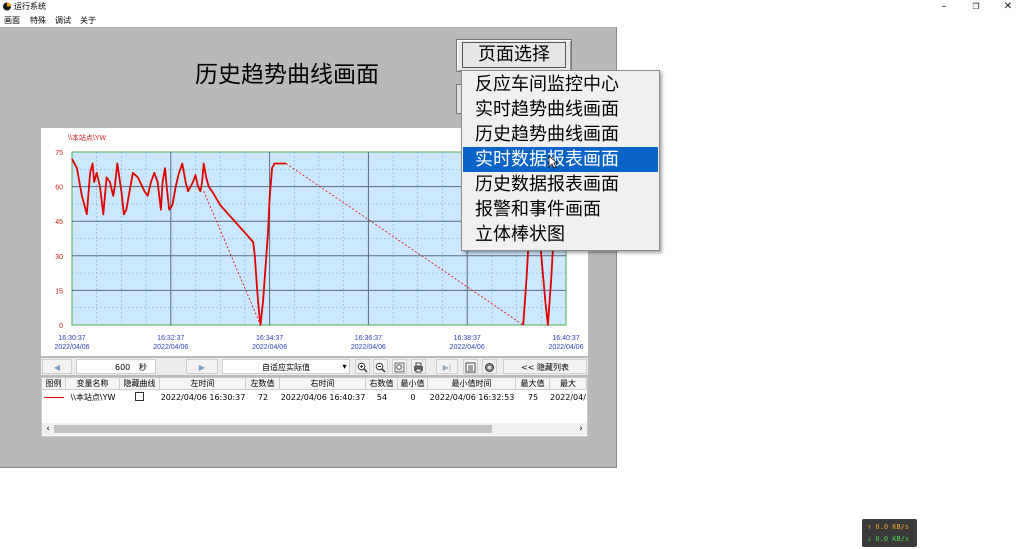 The height and width of the screenshot is (549, 1024). I want to click on col-left-value: 左数值, so click(263, 384).